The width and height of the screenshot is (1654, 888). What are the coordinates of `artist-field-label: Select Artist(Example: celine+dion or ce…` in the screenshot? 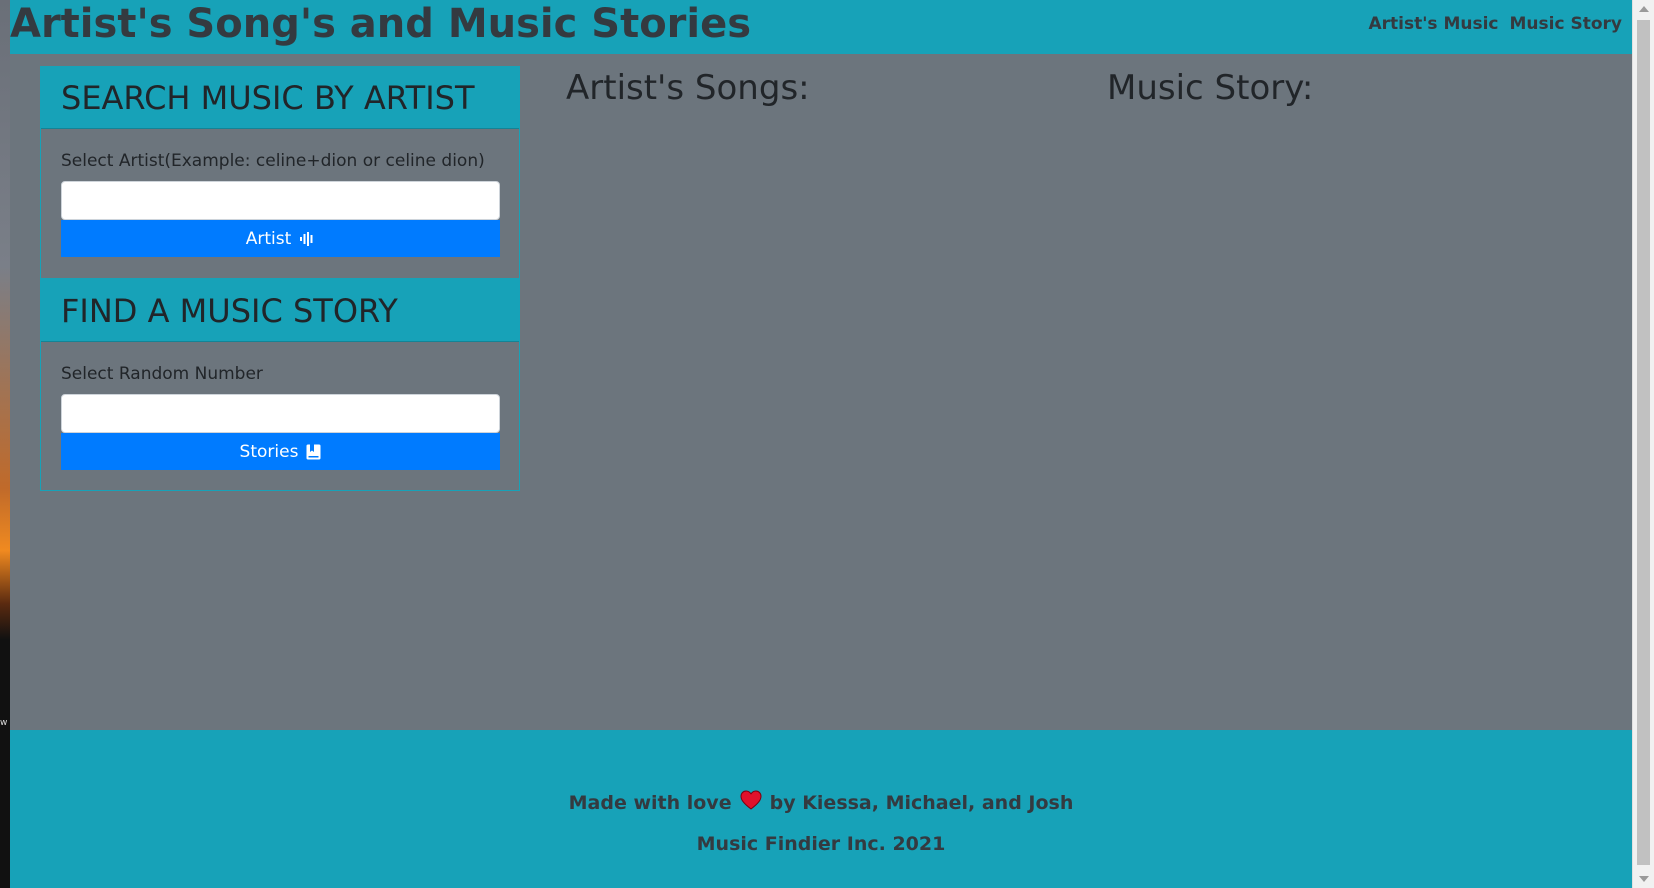 It's located at (273, 161).